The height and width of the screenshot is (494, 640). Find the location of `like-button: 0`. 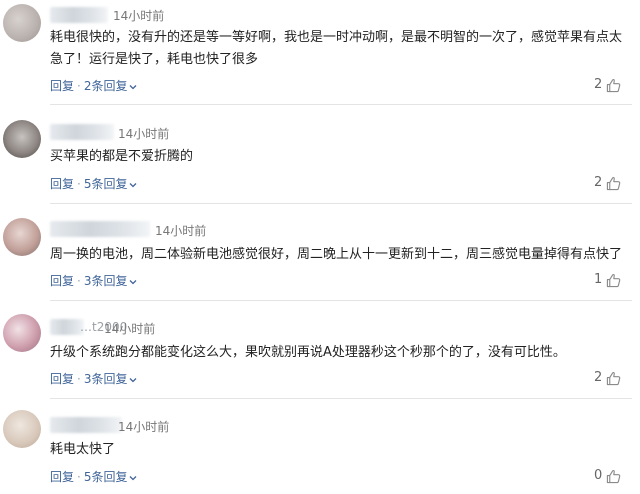

like-button: 0 is located at coordinates (612, 477).